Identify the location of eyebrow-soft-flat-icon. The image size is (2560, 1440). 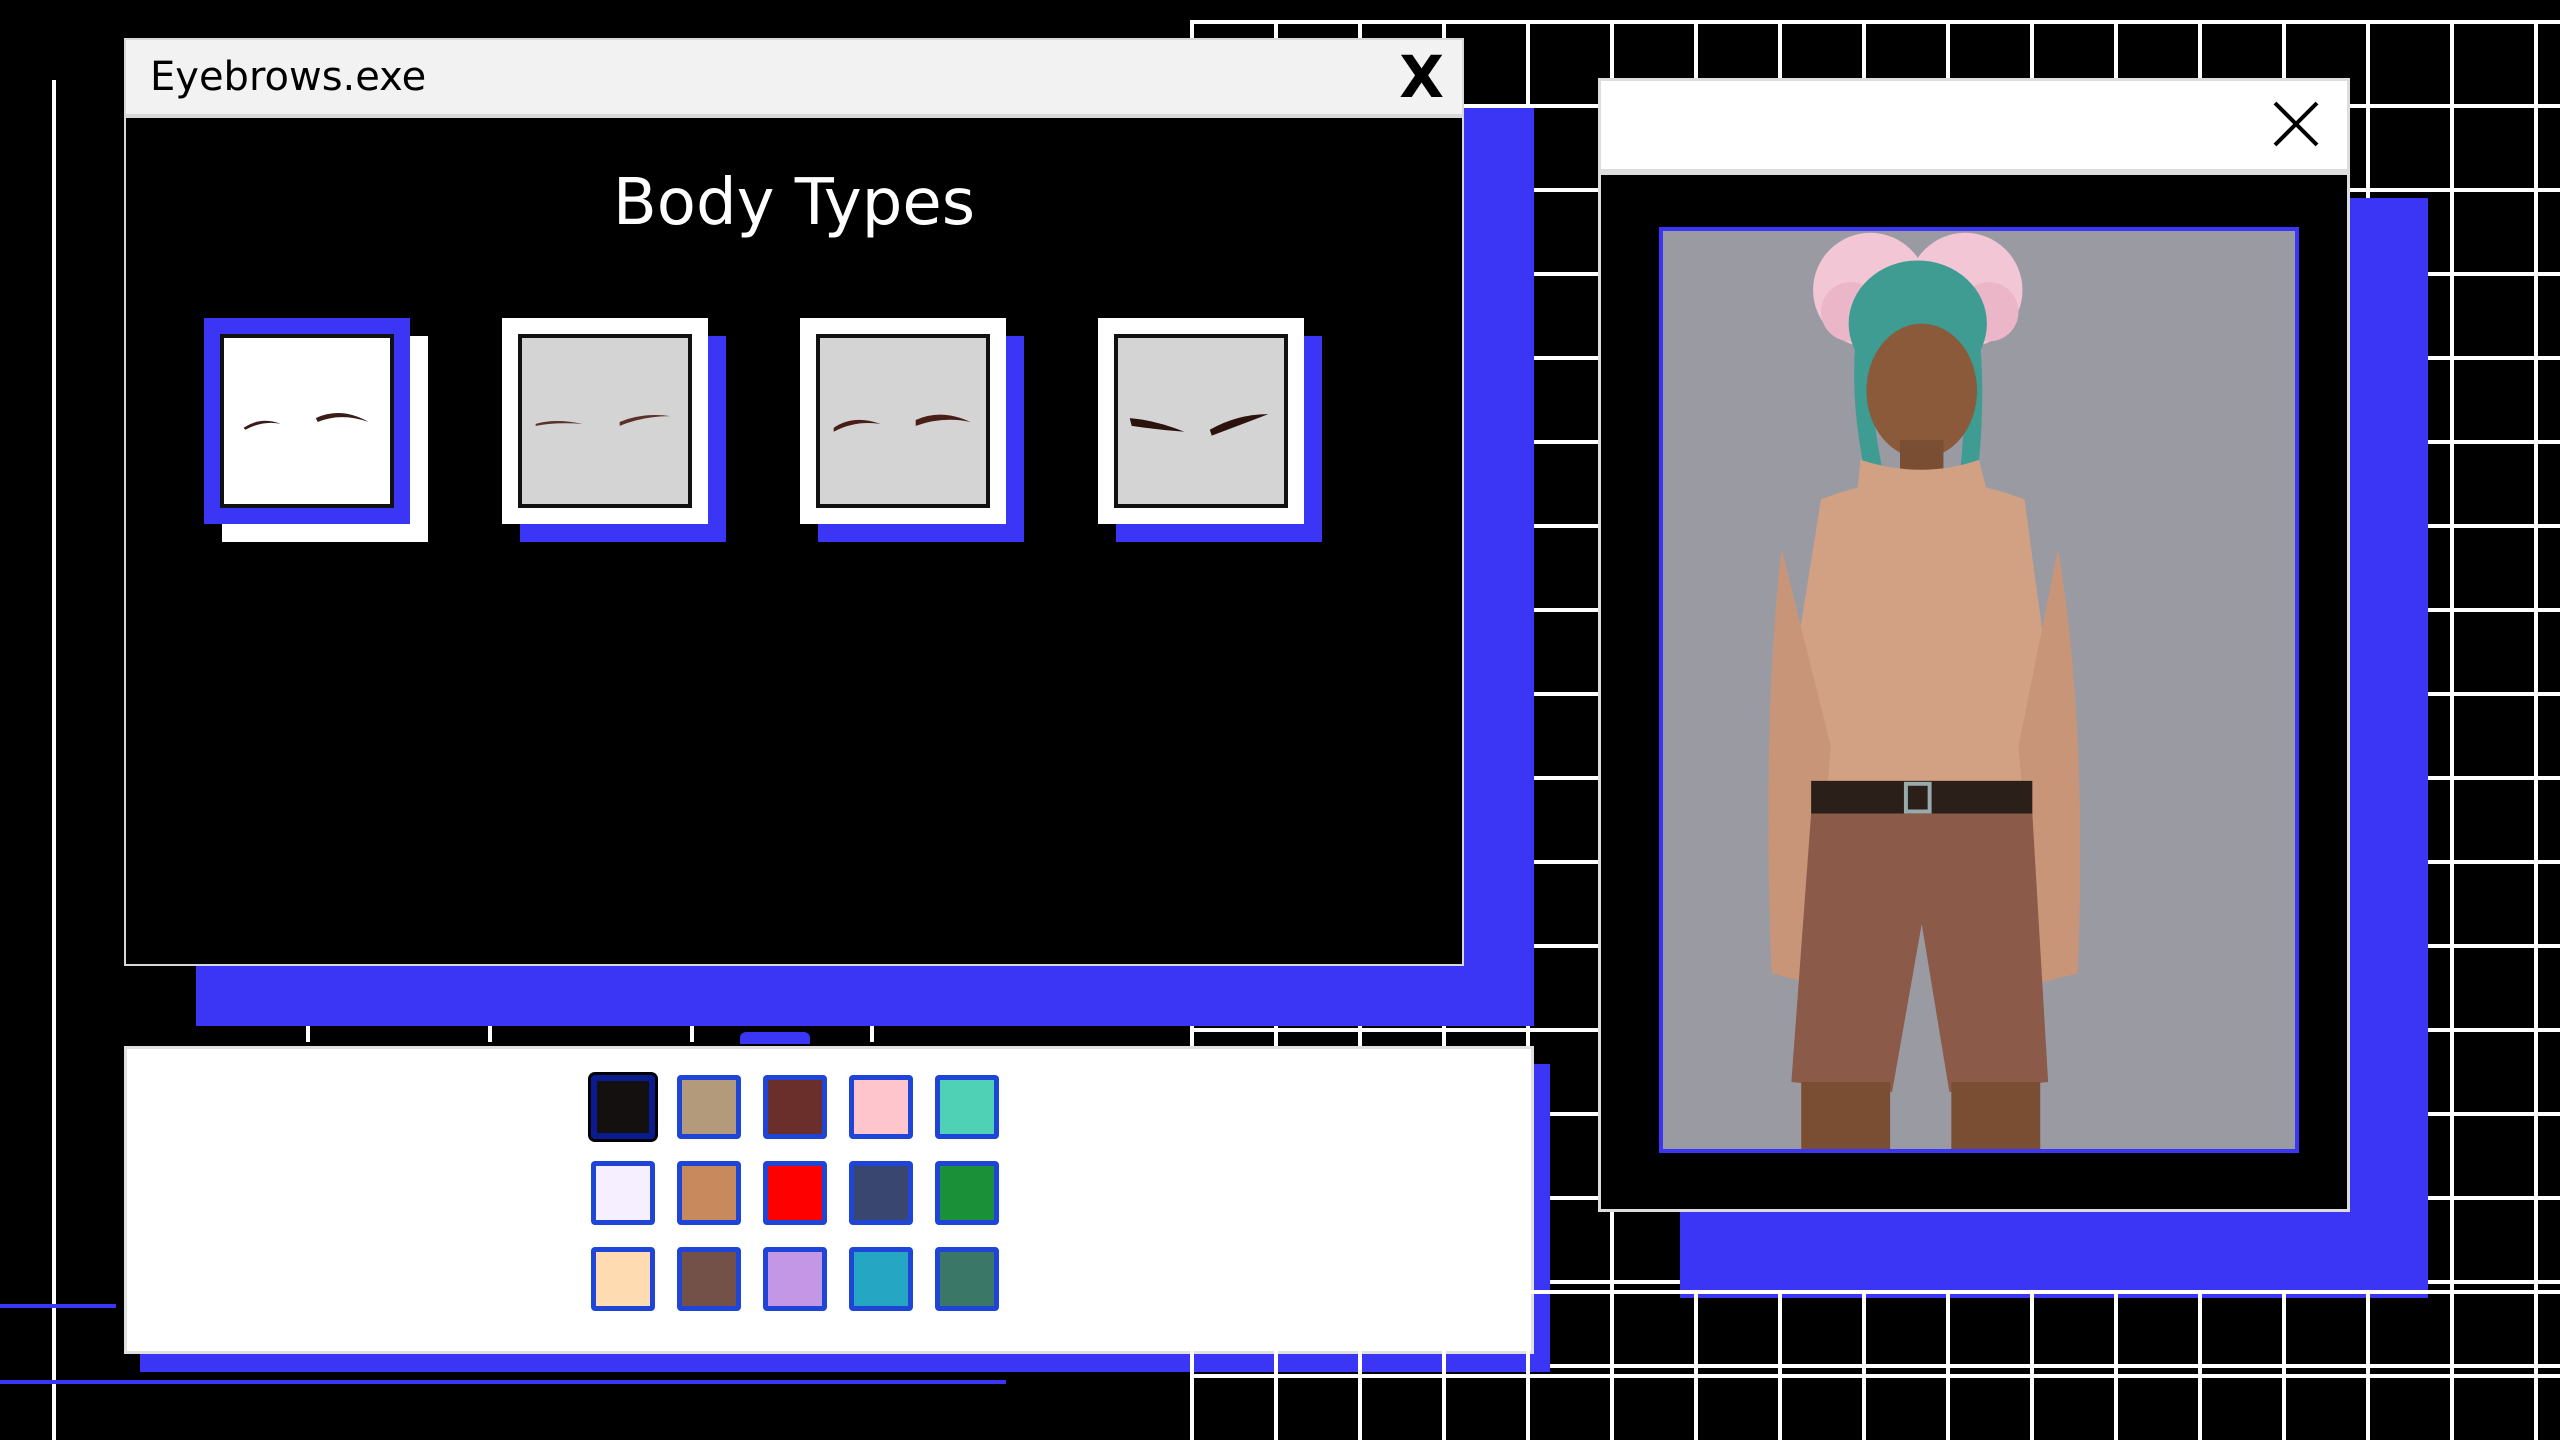
(603, 420).